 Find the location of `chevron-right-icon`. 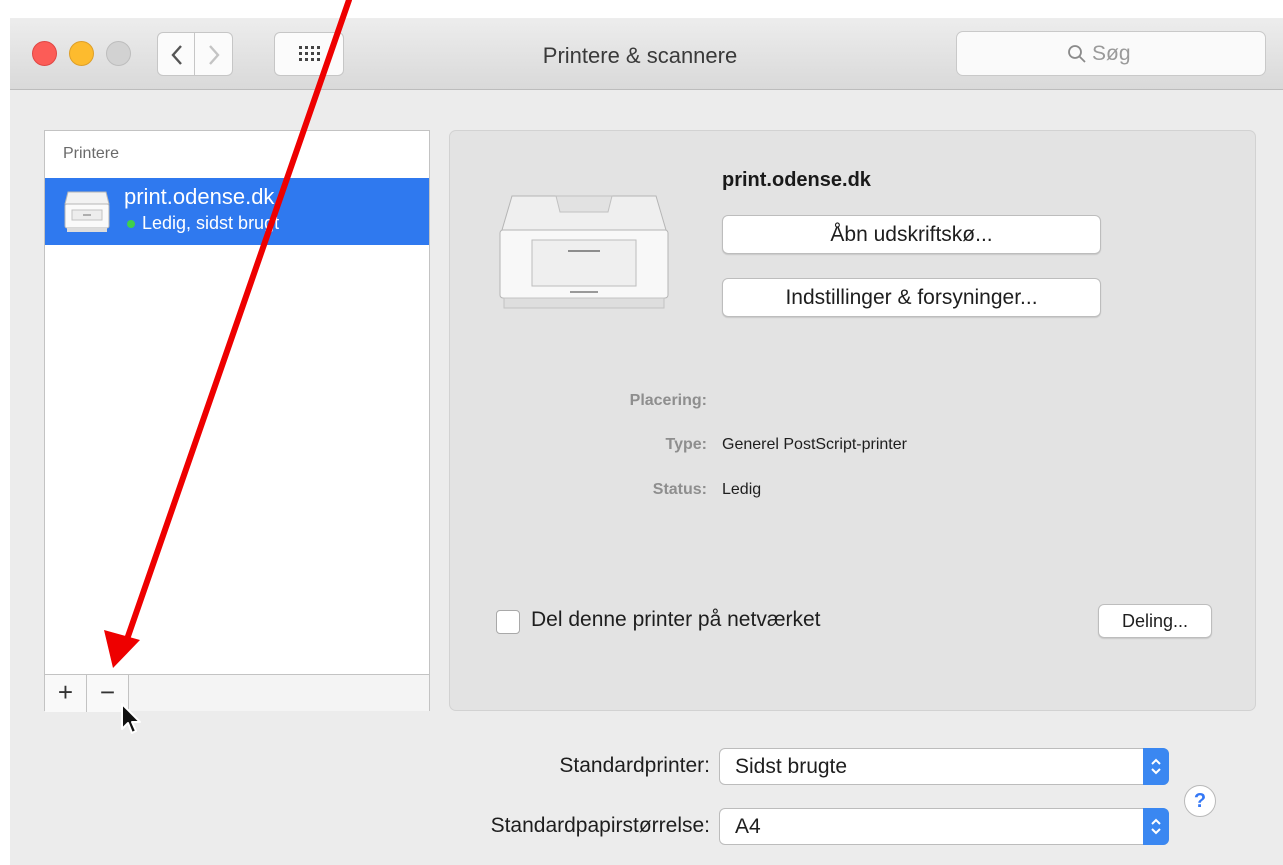

chevron-right-icon is located at coordinates (214, 55).